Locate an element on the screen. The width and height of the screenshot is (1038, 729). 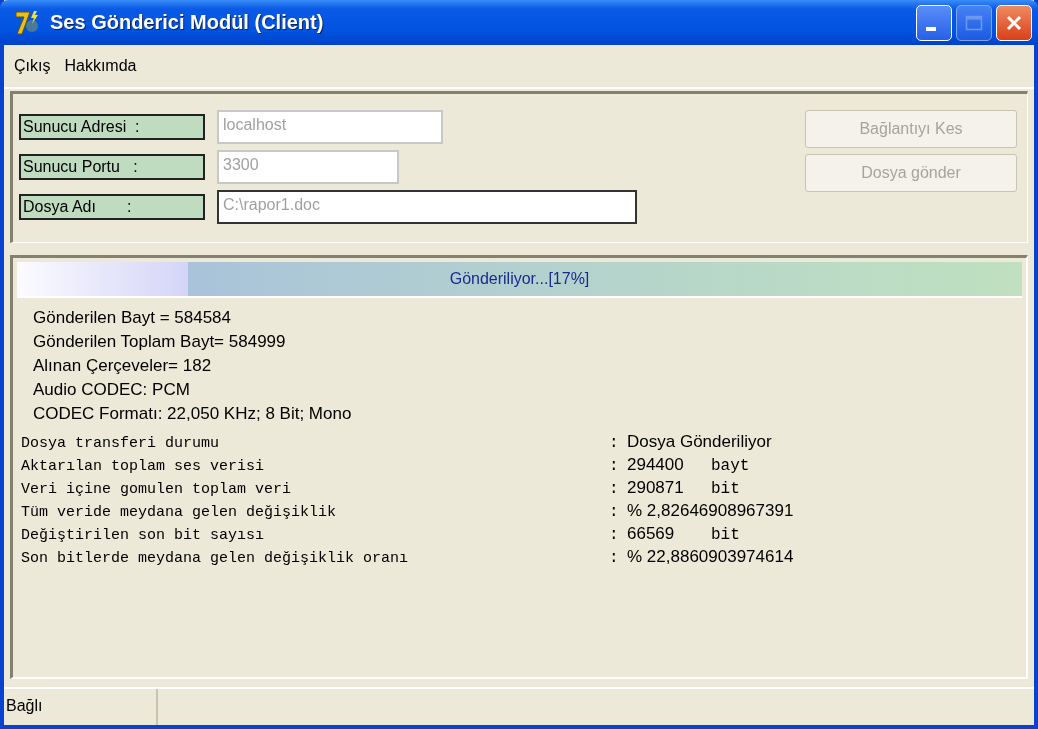
detail-label: Veri içine gomulen toplam veri is located at coordinates (157, 489).